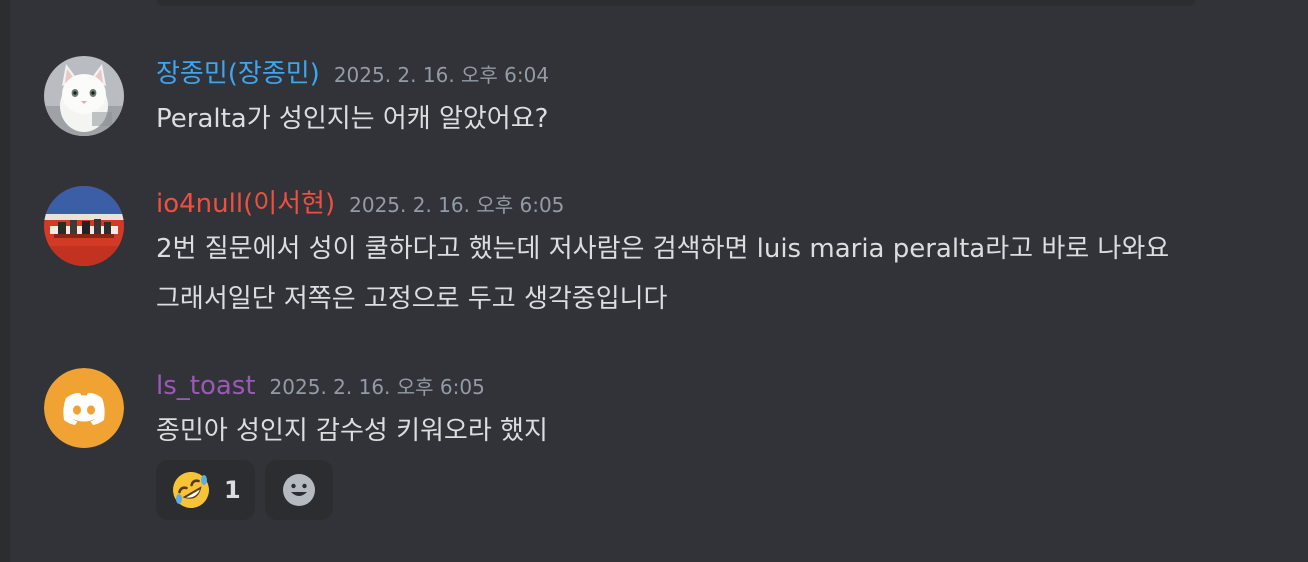 The width and height of the screenshot is (1308, 562). What do you see at coordinates (191, 490) in the screenshot?
I see `rolling-on-floor-laughing-icon` at bounding box center [191, 490].